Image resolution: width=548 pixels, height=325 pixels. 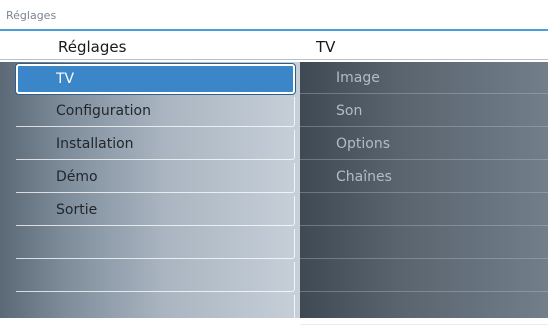 What do you see at coordinates (326, 47) in the screenshot?
I see `right-column-title: TV` at bounding box center [326, 47].